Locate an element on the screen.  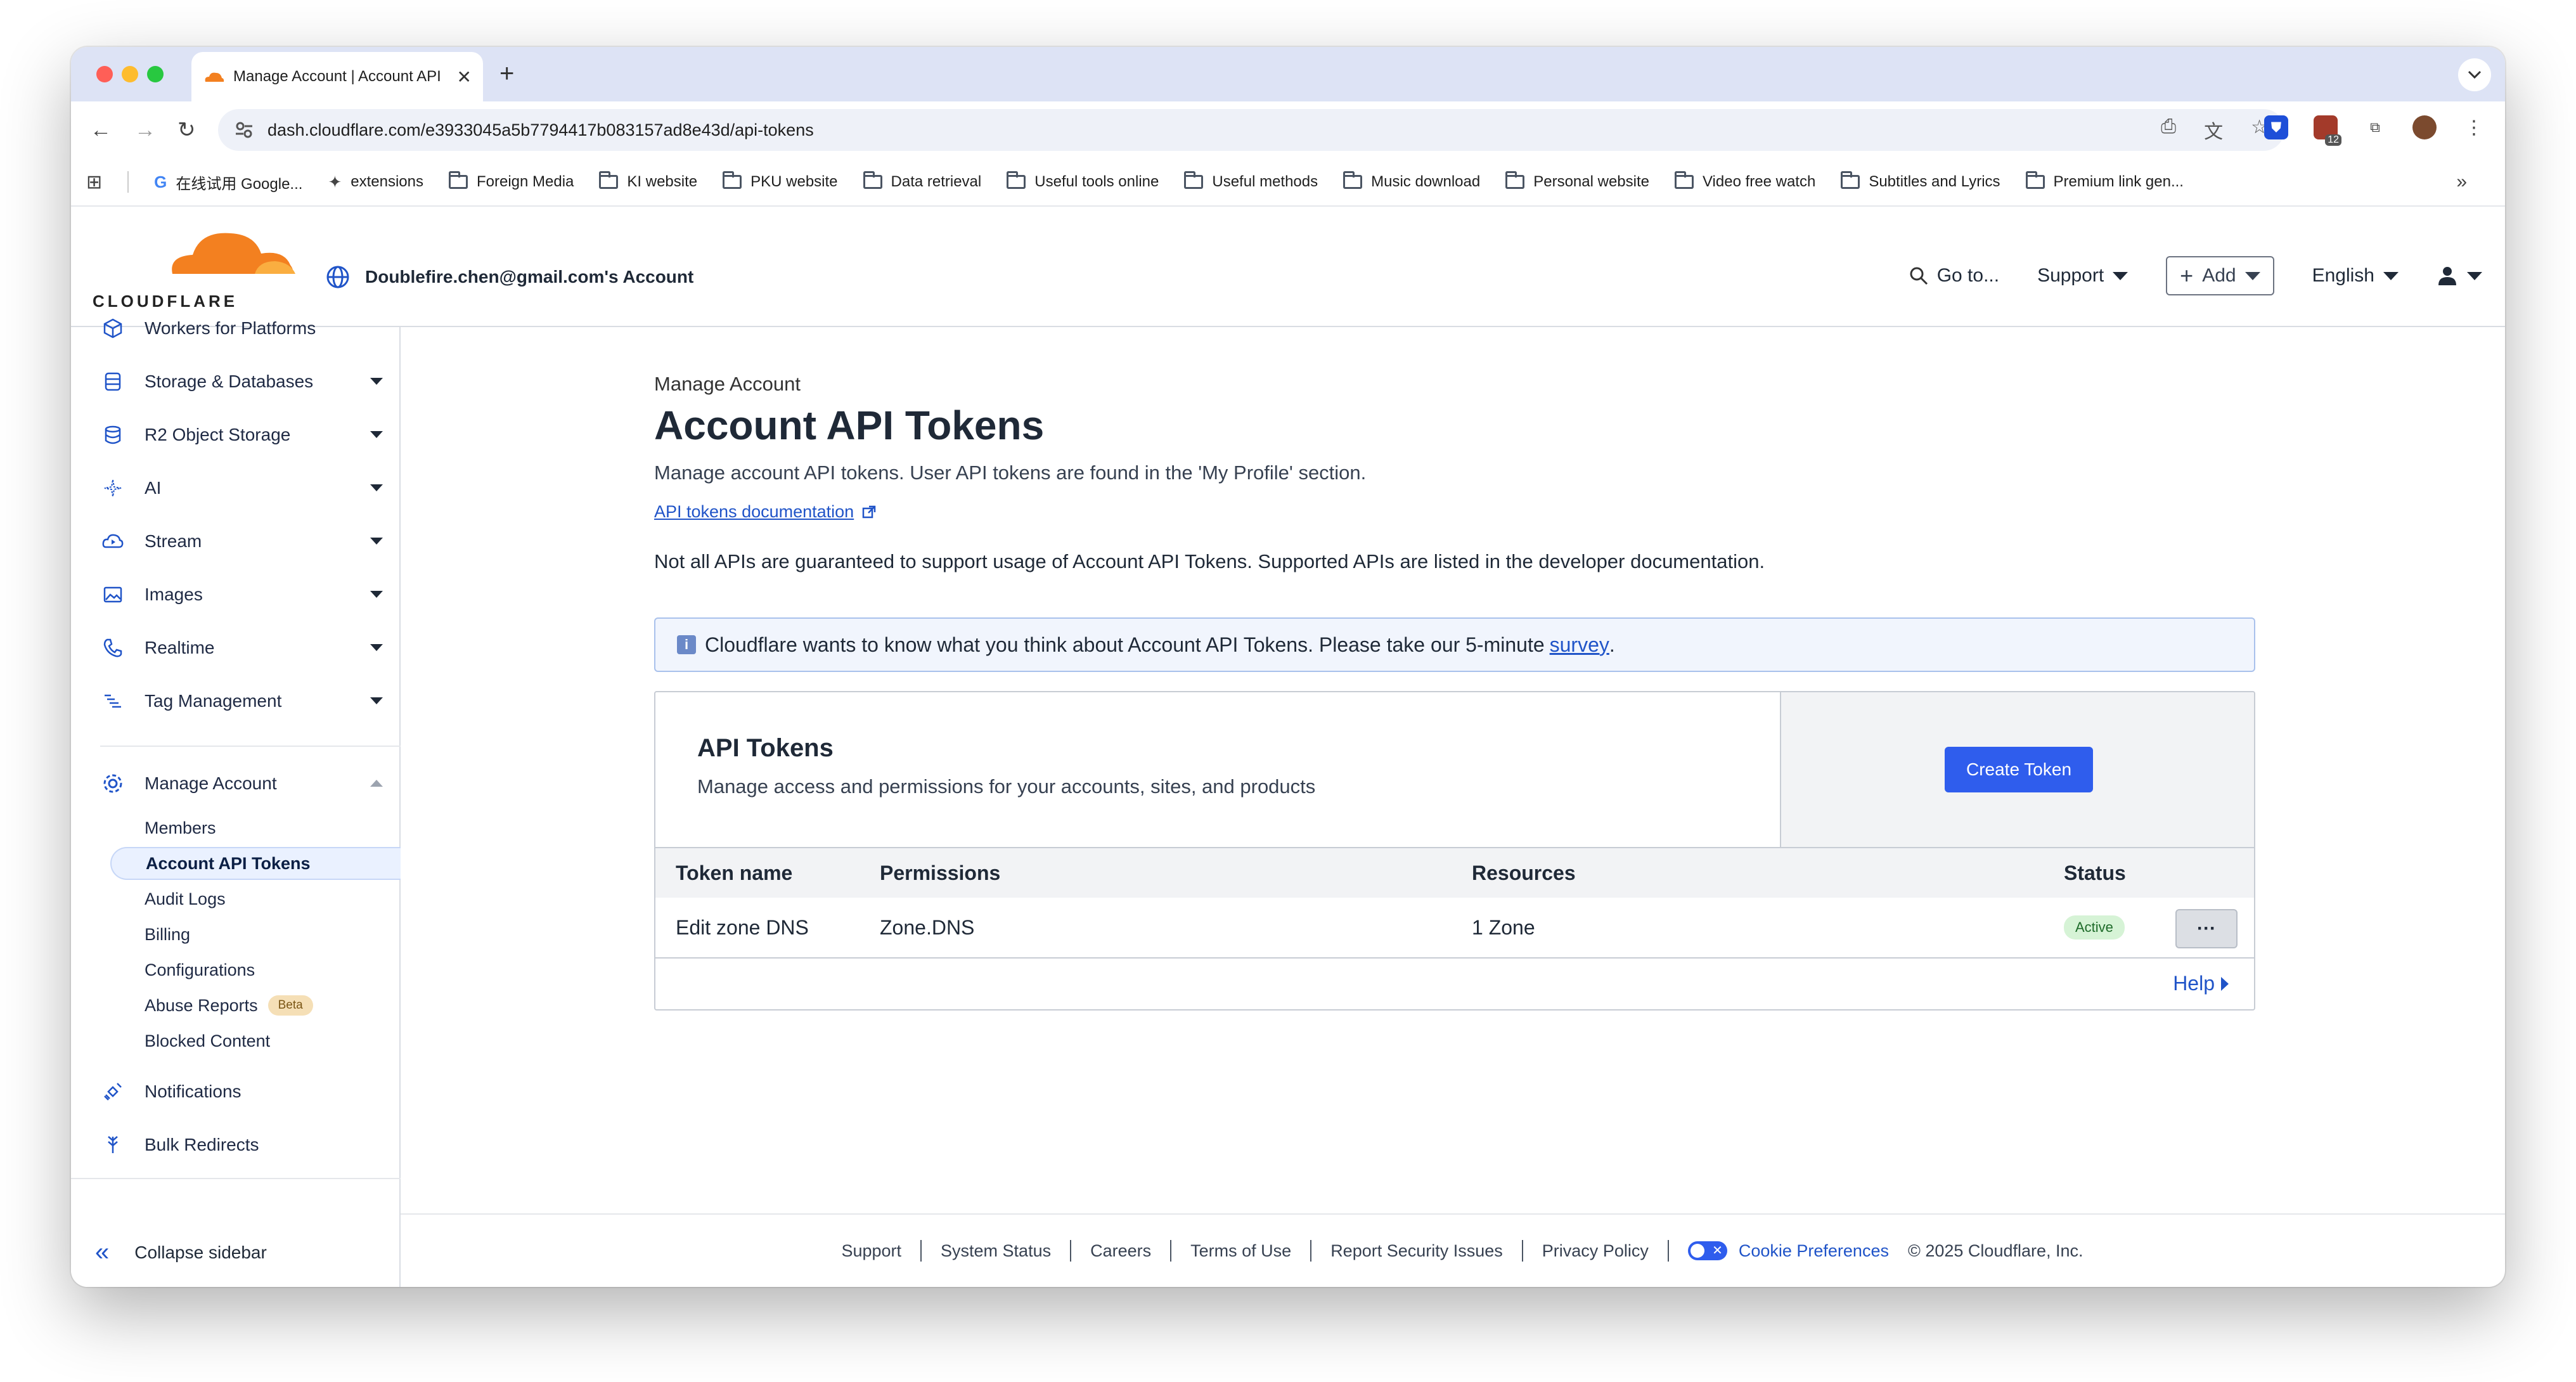
footer-link-support: Support is located at coordinates (872, 1251).